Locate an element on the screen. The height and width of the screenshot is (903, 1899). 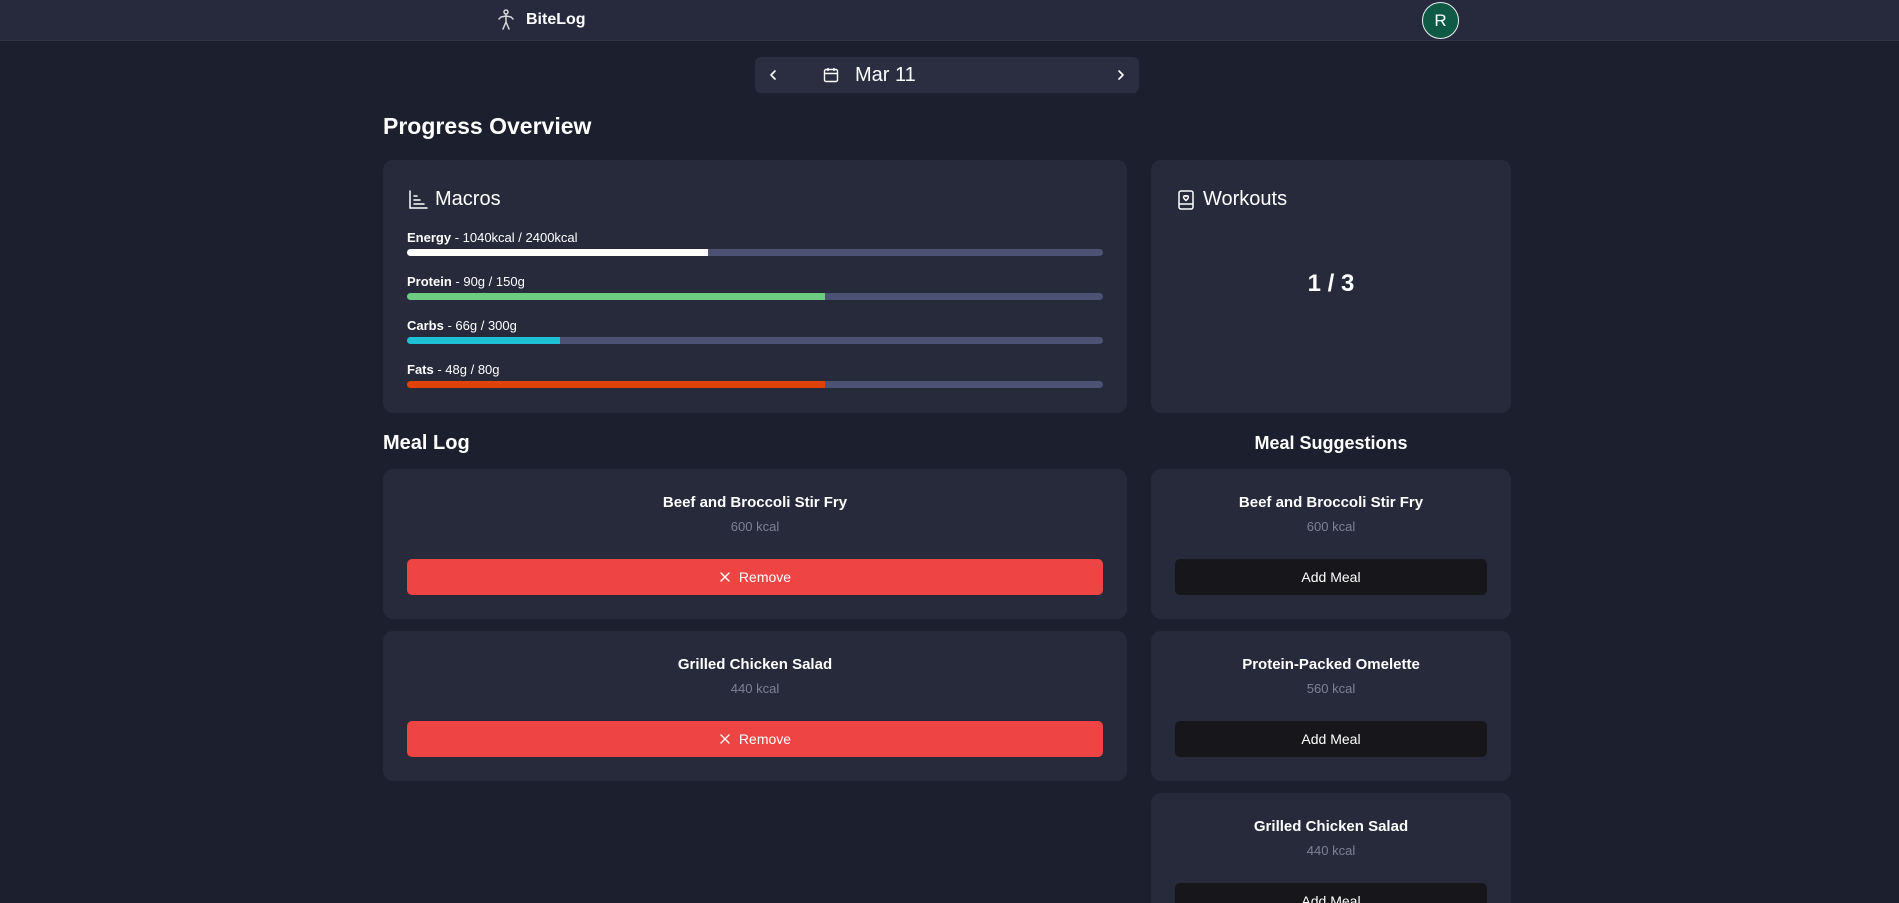
macro-protein-label: Protein - 90g / 150g is located at coordinates (755, 282).